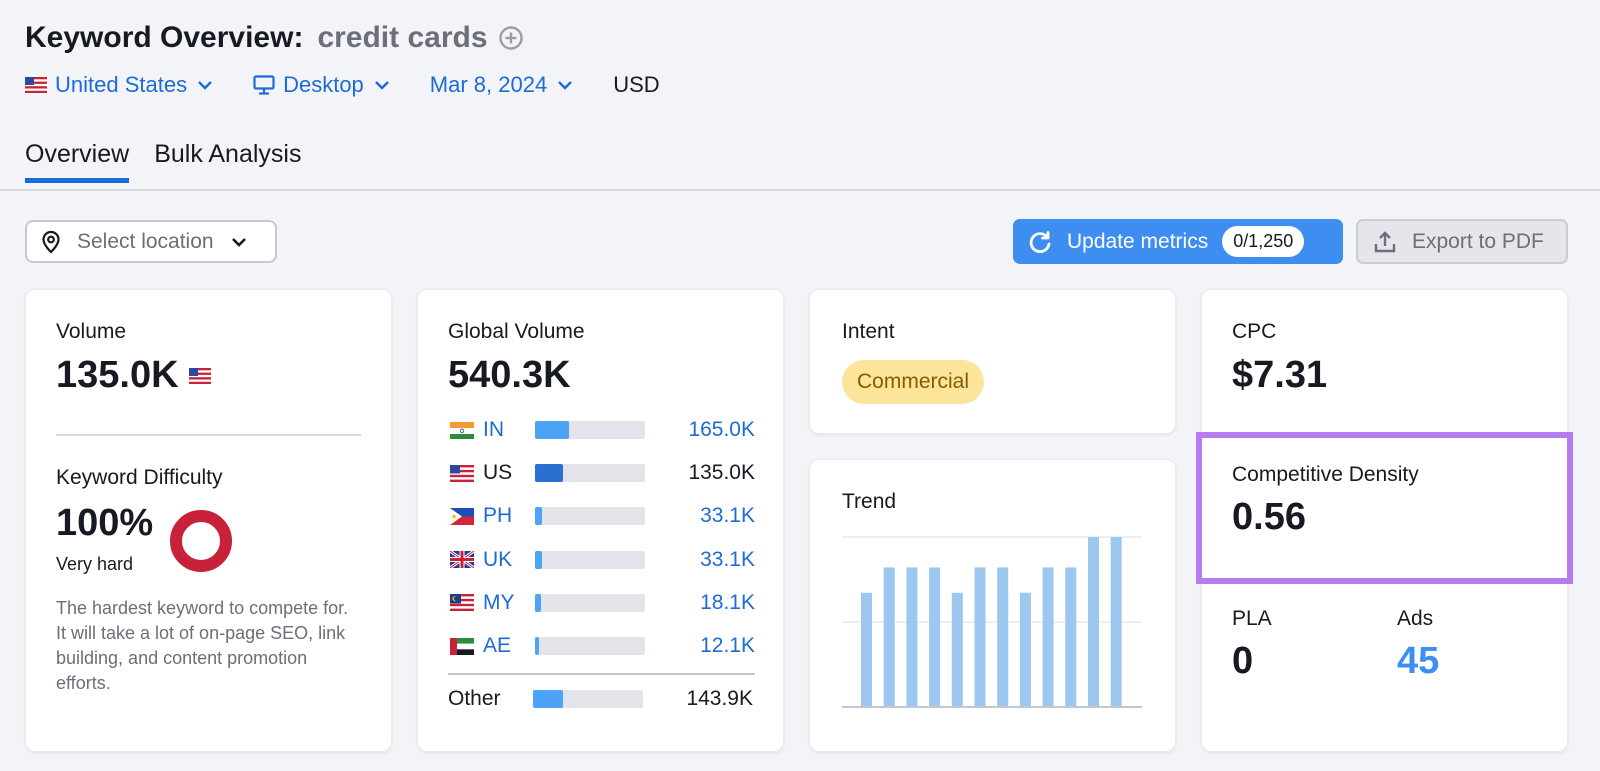  Describe the element at coordinates (516, 331) in the screenshot. I see `global-volume-label: Global Volume` at that location.